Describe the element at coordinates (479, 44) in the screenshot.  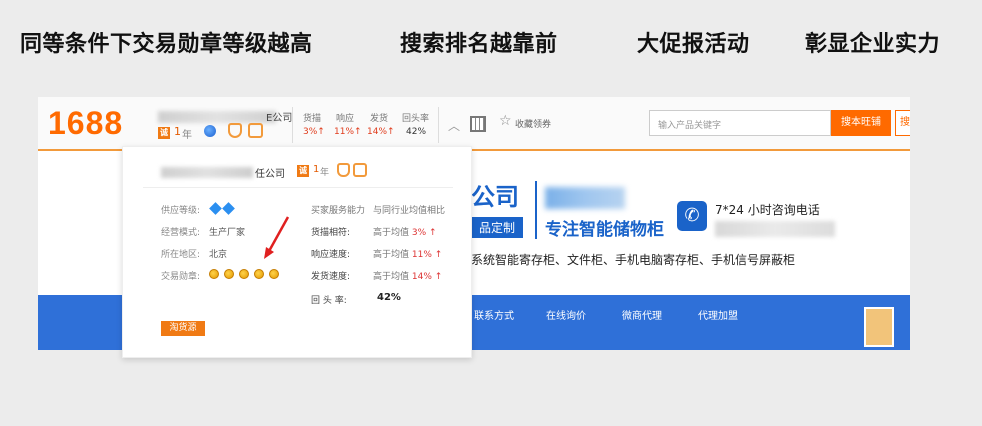
I see `headline-part-2: 搜索排名越靠前` at that location.